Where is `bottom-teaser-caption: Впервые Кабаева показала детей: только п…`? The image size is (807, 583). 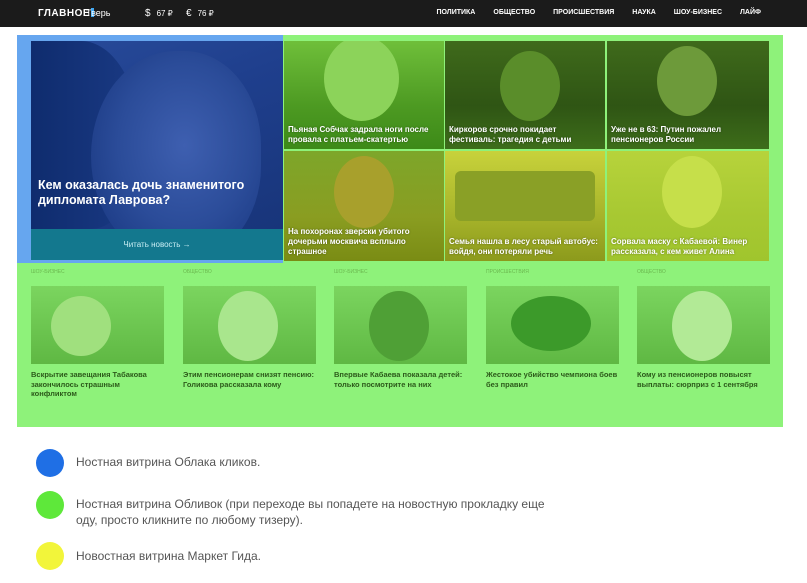
bottom-teaser-caption: Впервые Кабаева показала детей: только п… is located at coordinates (400, 379).